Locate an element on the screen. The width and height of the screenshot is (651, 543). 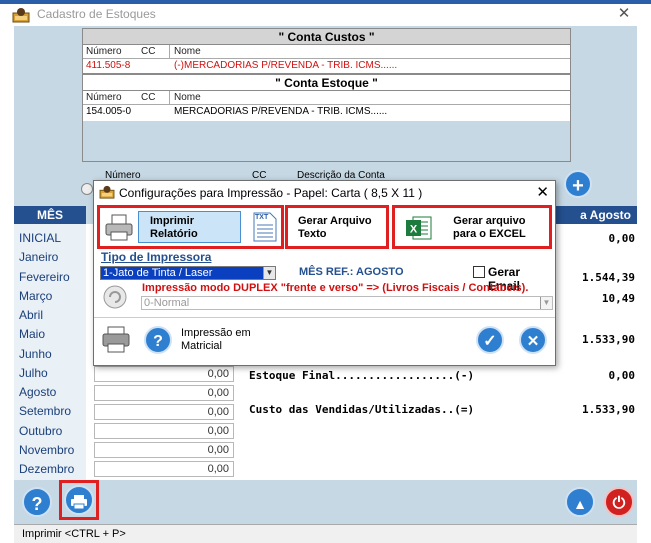
excel-icon: X is located at coordinates (419, 228).